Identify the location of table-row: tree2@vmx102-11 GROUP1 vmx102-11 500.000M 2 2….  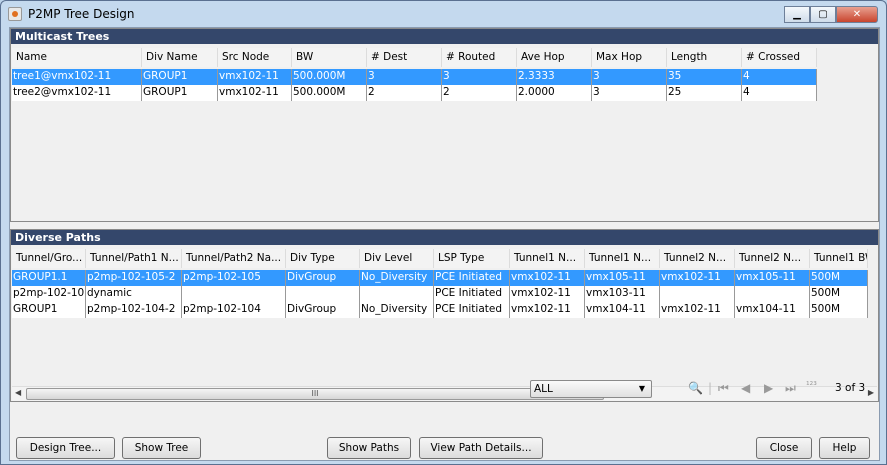
(414, 93).